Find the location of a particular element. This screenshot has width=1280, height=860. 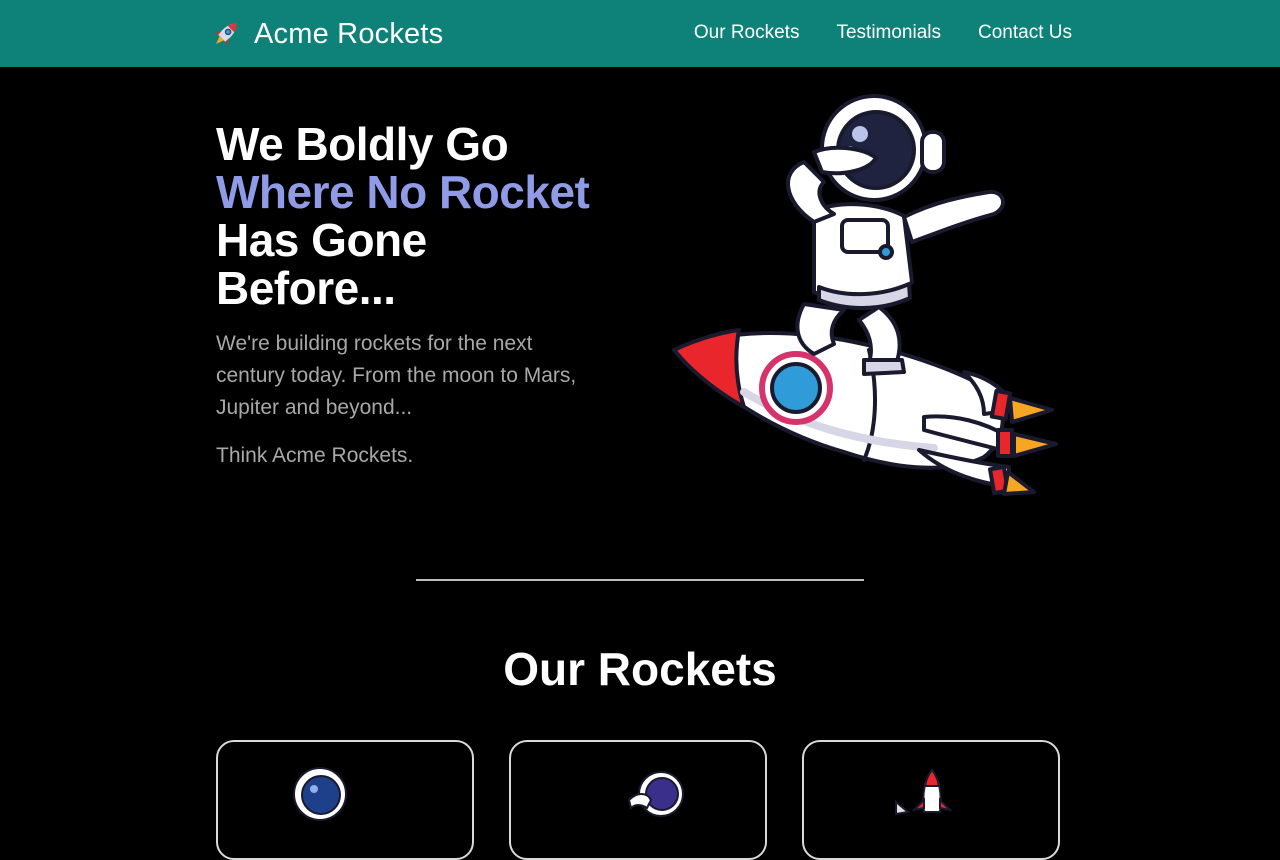

brand-link: Acme Rockets is located at coordinates (325, 34).